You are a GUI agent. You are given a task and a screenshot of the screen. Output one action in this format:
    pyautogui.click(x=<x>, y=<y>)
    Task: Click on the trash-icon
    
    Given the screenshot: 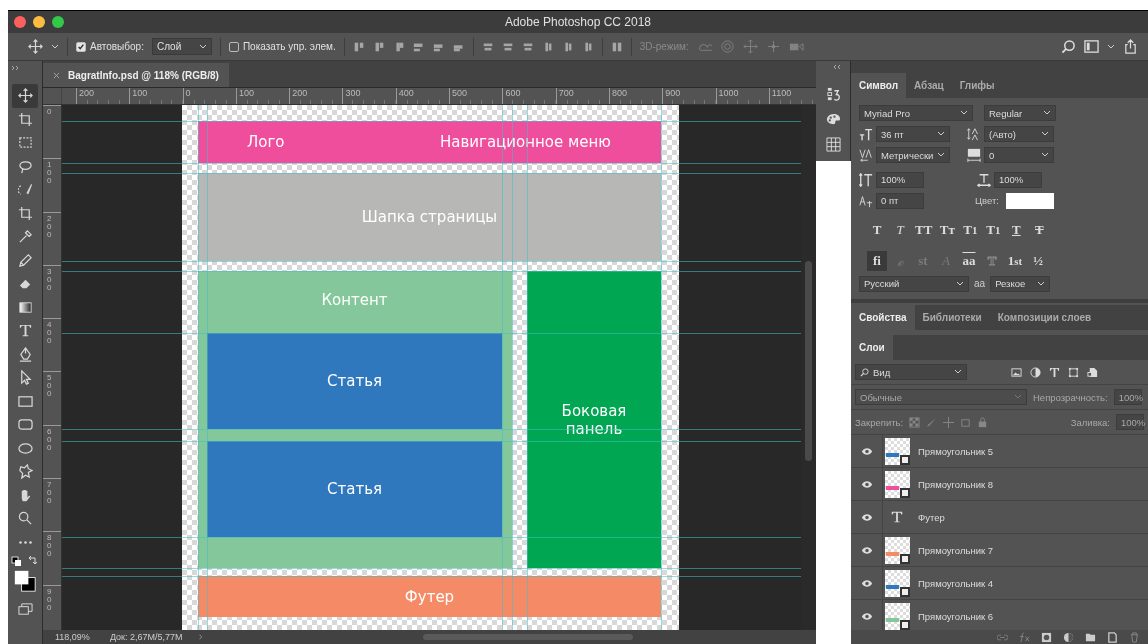 What is the action you would take?
    pyautogui.click(x=1134, y=637)
    